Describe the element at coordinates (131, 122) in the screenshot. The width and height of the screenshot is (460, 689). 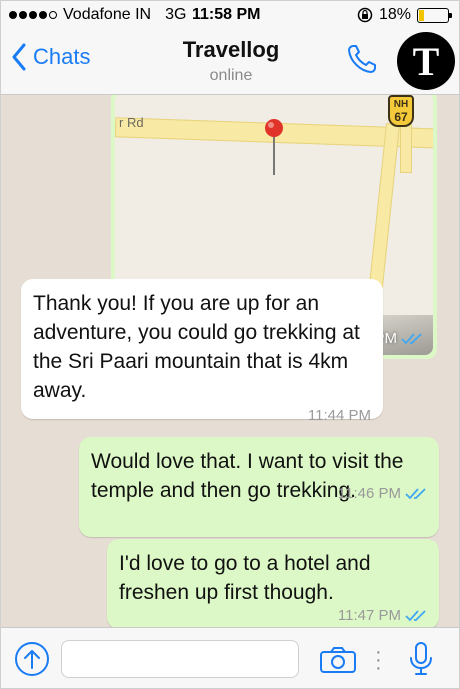
I see `map-road-label: r Rd` at that location.